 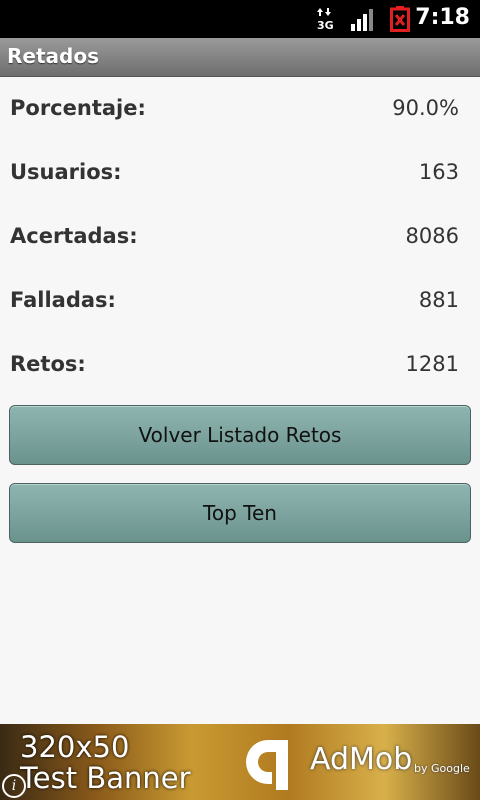 I want to click on stat-value: 8086, so click(x=432, y=236).